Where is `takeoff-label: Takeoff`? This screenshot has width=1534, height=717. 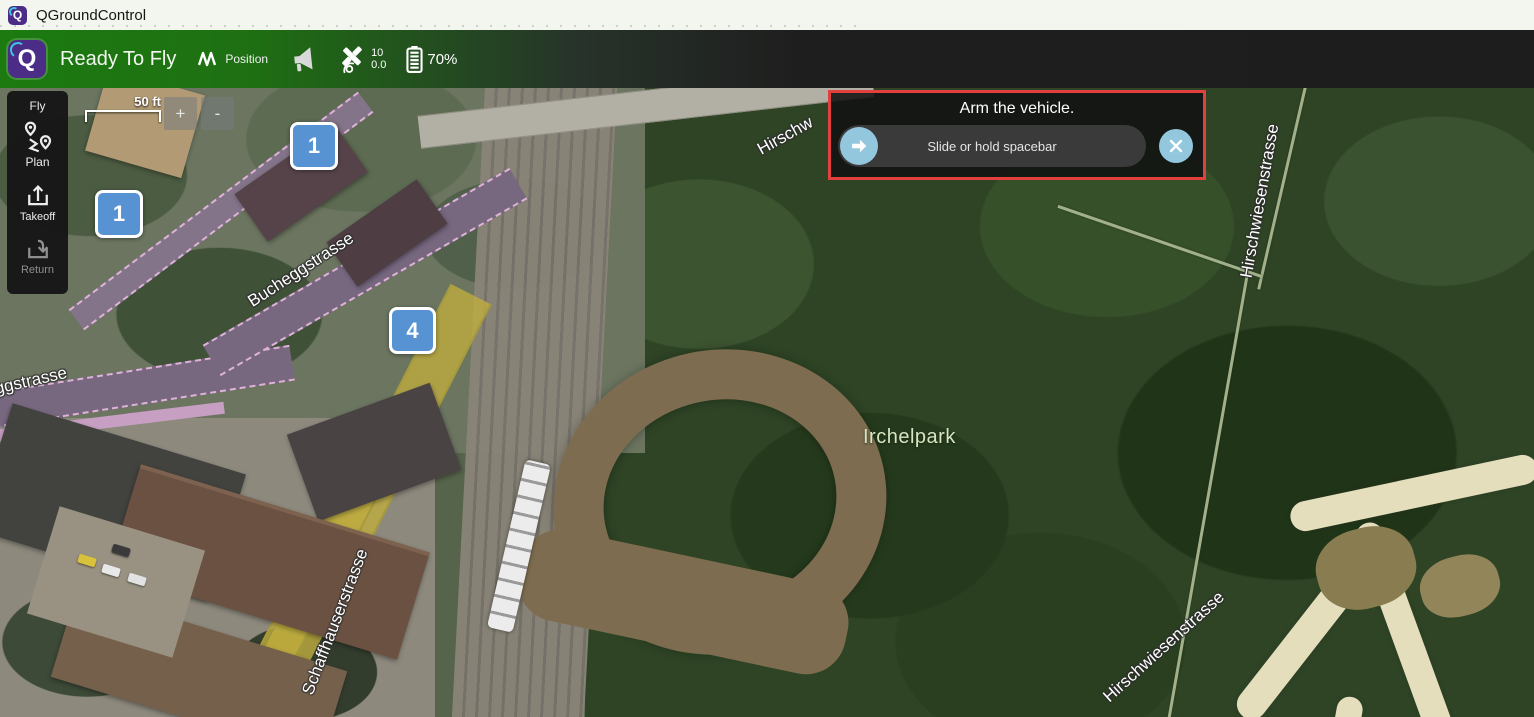 takeoff-label: Takeoff is located at coordinates (37, 217).